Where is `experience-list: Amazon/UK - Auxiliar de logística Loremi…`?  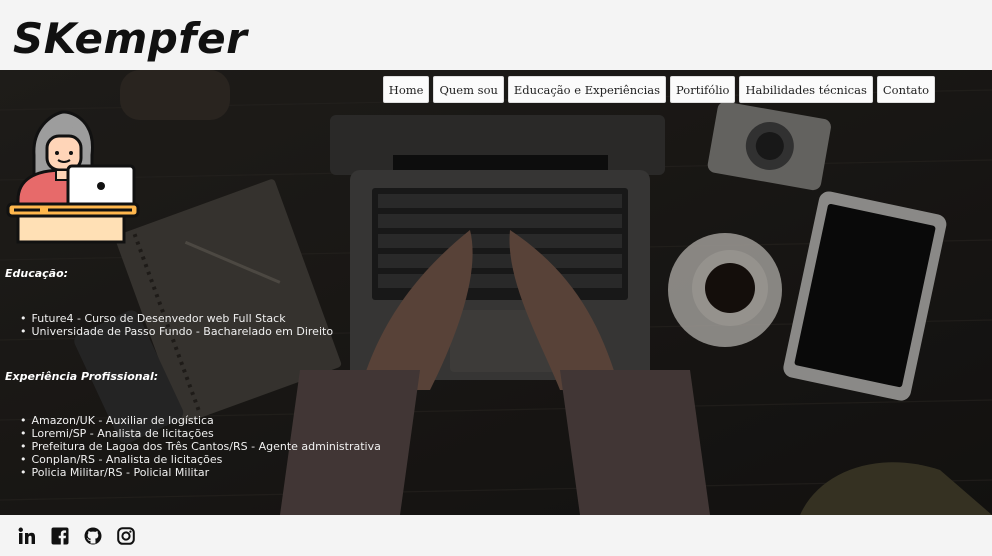 experience-list: Amazon/UK - Auxiliar de logística Loremi… is located at coordinates (200, 446).